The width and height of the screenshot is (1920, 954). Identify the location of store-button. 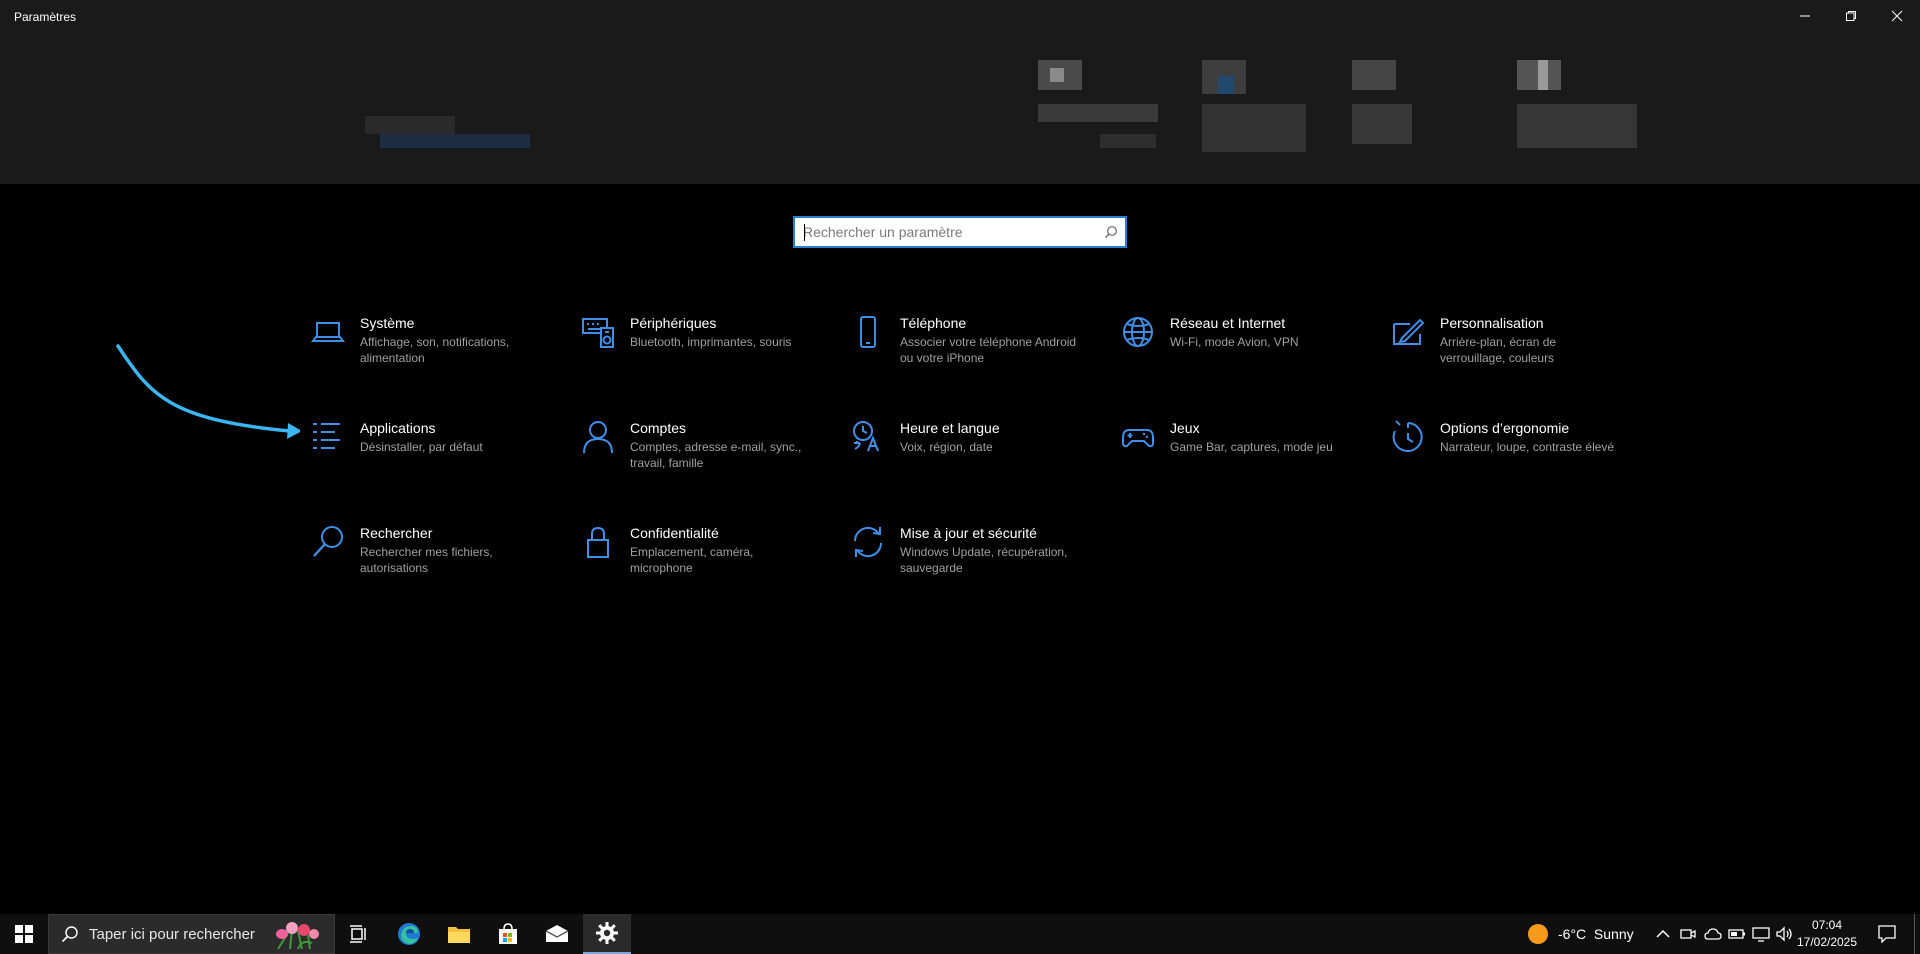
(508, 934).